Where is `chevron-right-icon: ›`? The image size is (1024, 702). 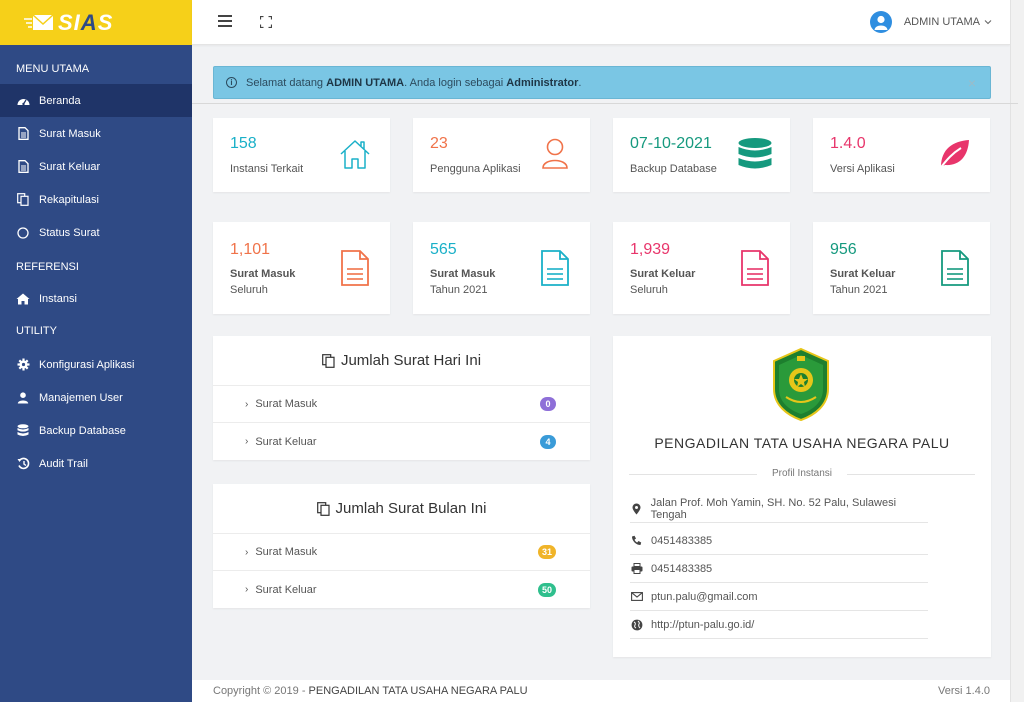 chevron-right-icon: › is located at coordinates (247, 589).